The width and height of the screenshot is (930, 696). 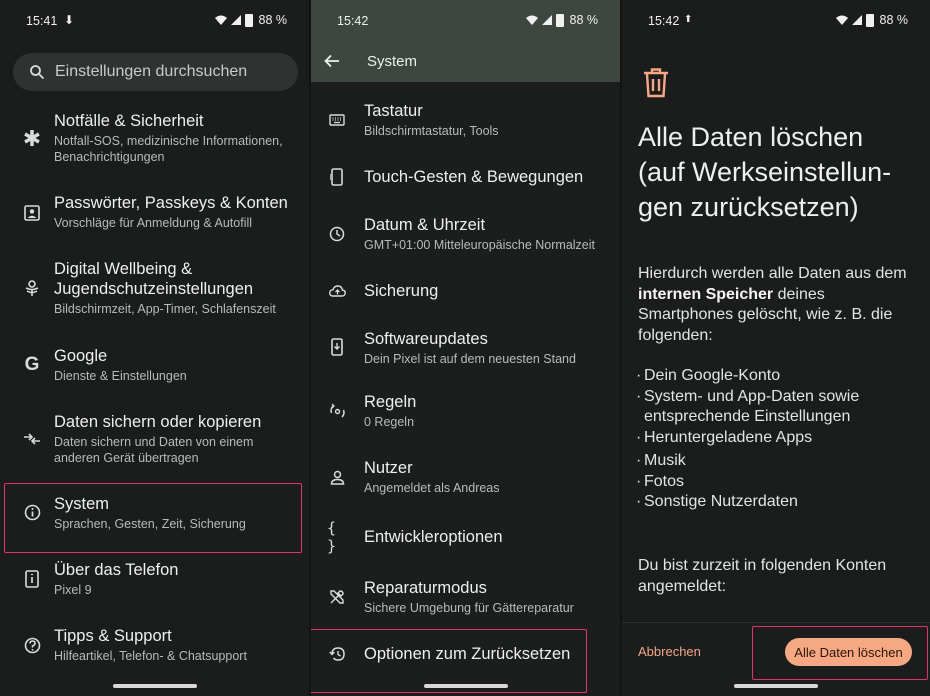 What do you see at coordinates (465, 20) in the screenshot?
I see `status-bar: 15:42 88 %` at bounding box center [465, 20].